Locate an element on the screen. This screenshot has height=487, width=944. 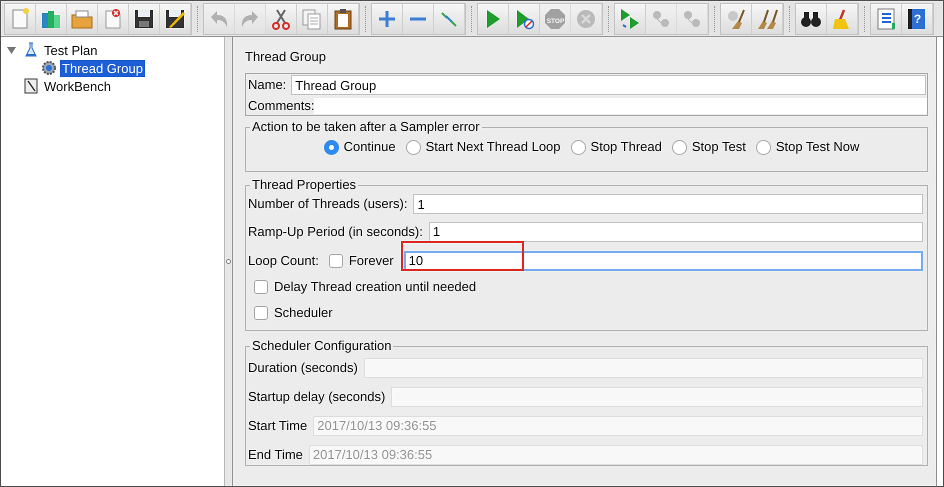
flask-icon is located at coordinates (31, 50).